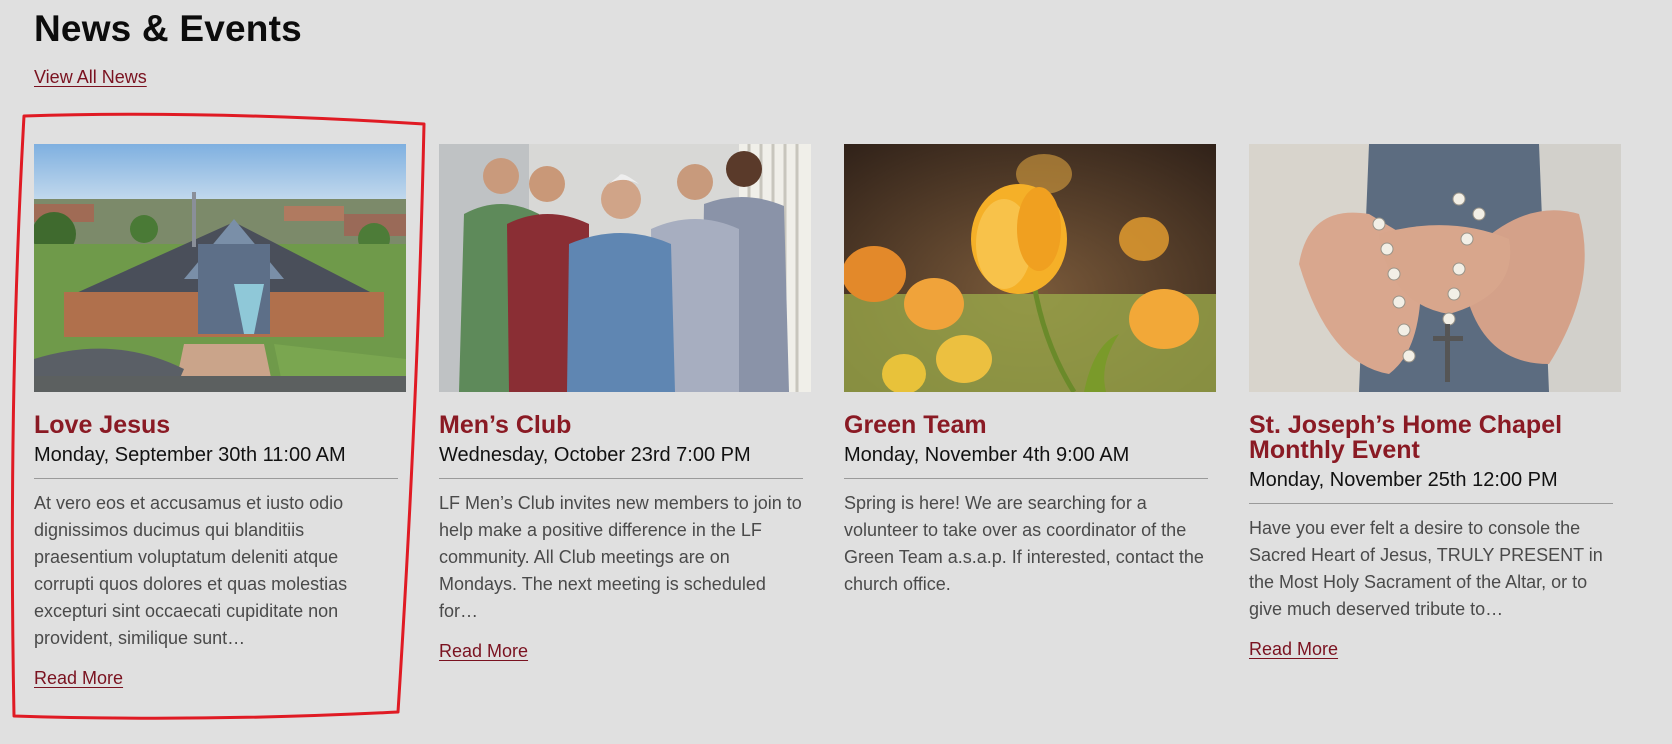 This screenshot has width=1672, height=744. I want to click on group-of-men-photo, so click(625, 268).